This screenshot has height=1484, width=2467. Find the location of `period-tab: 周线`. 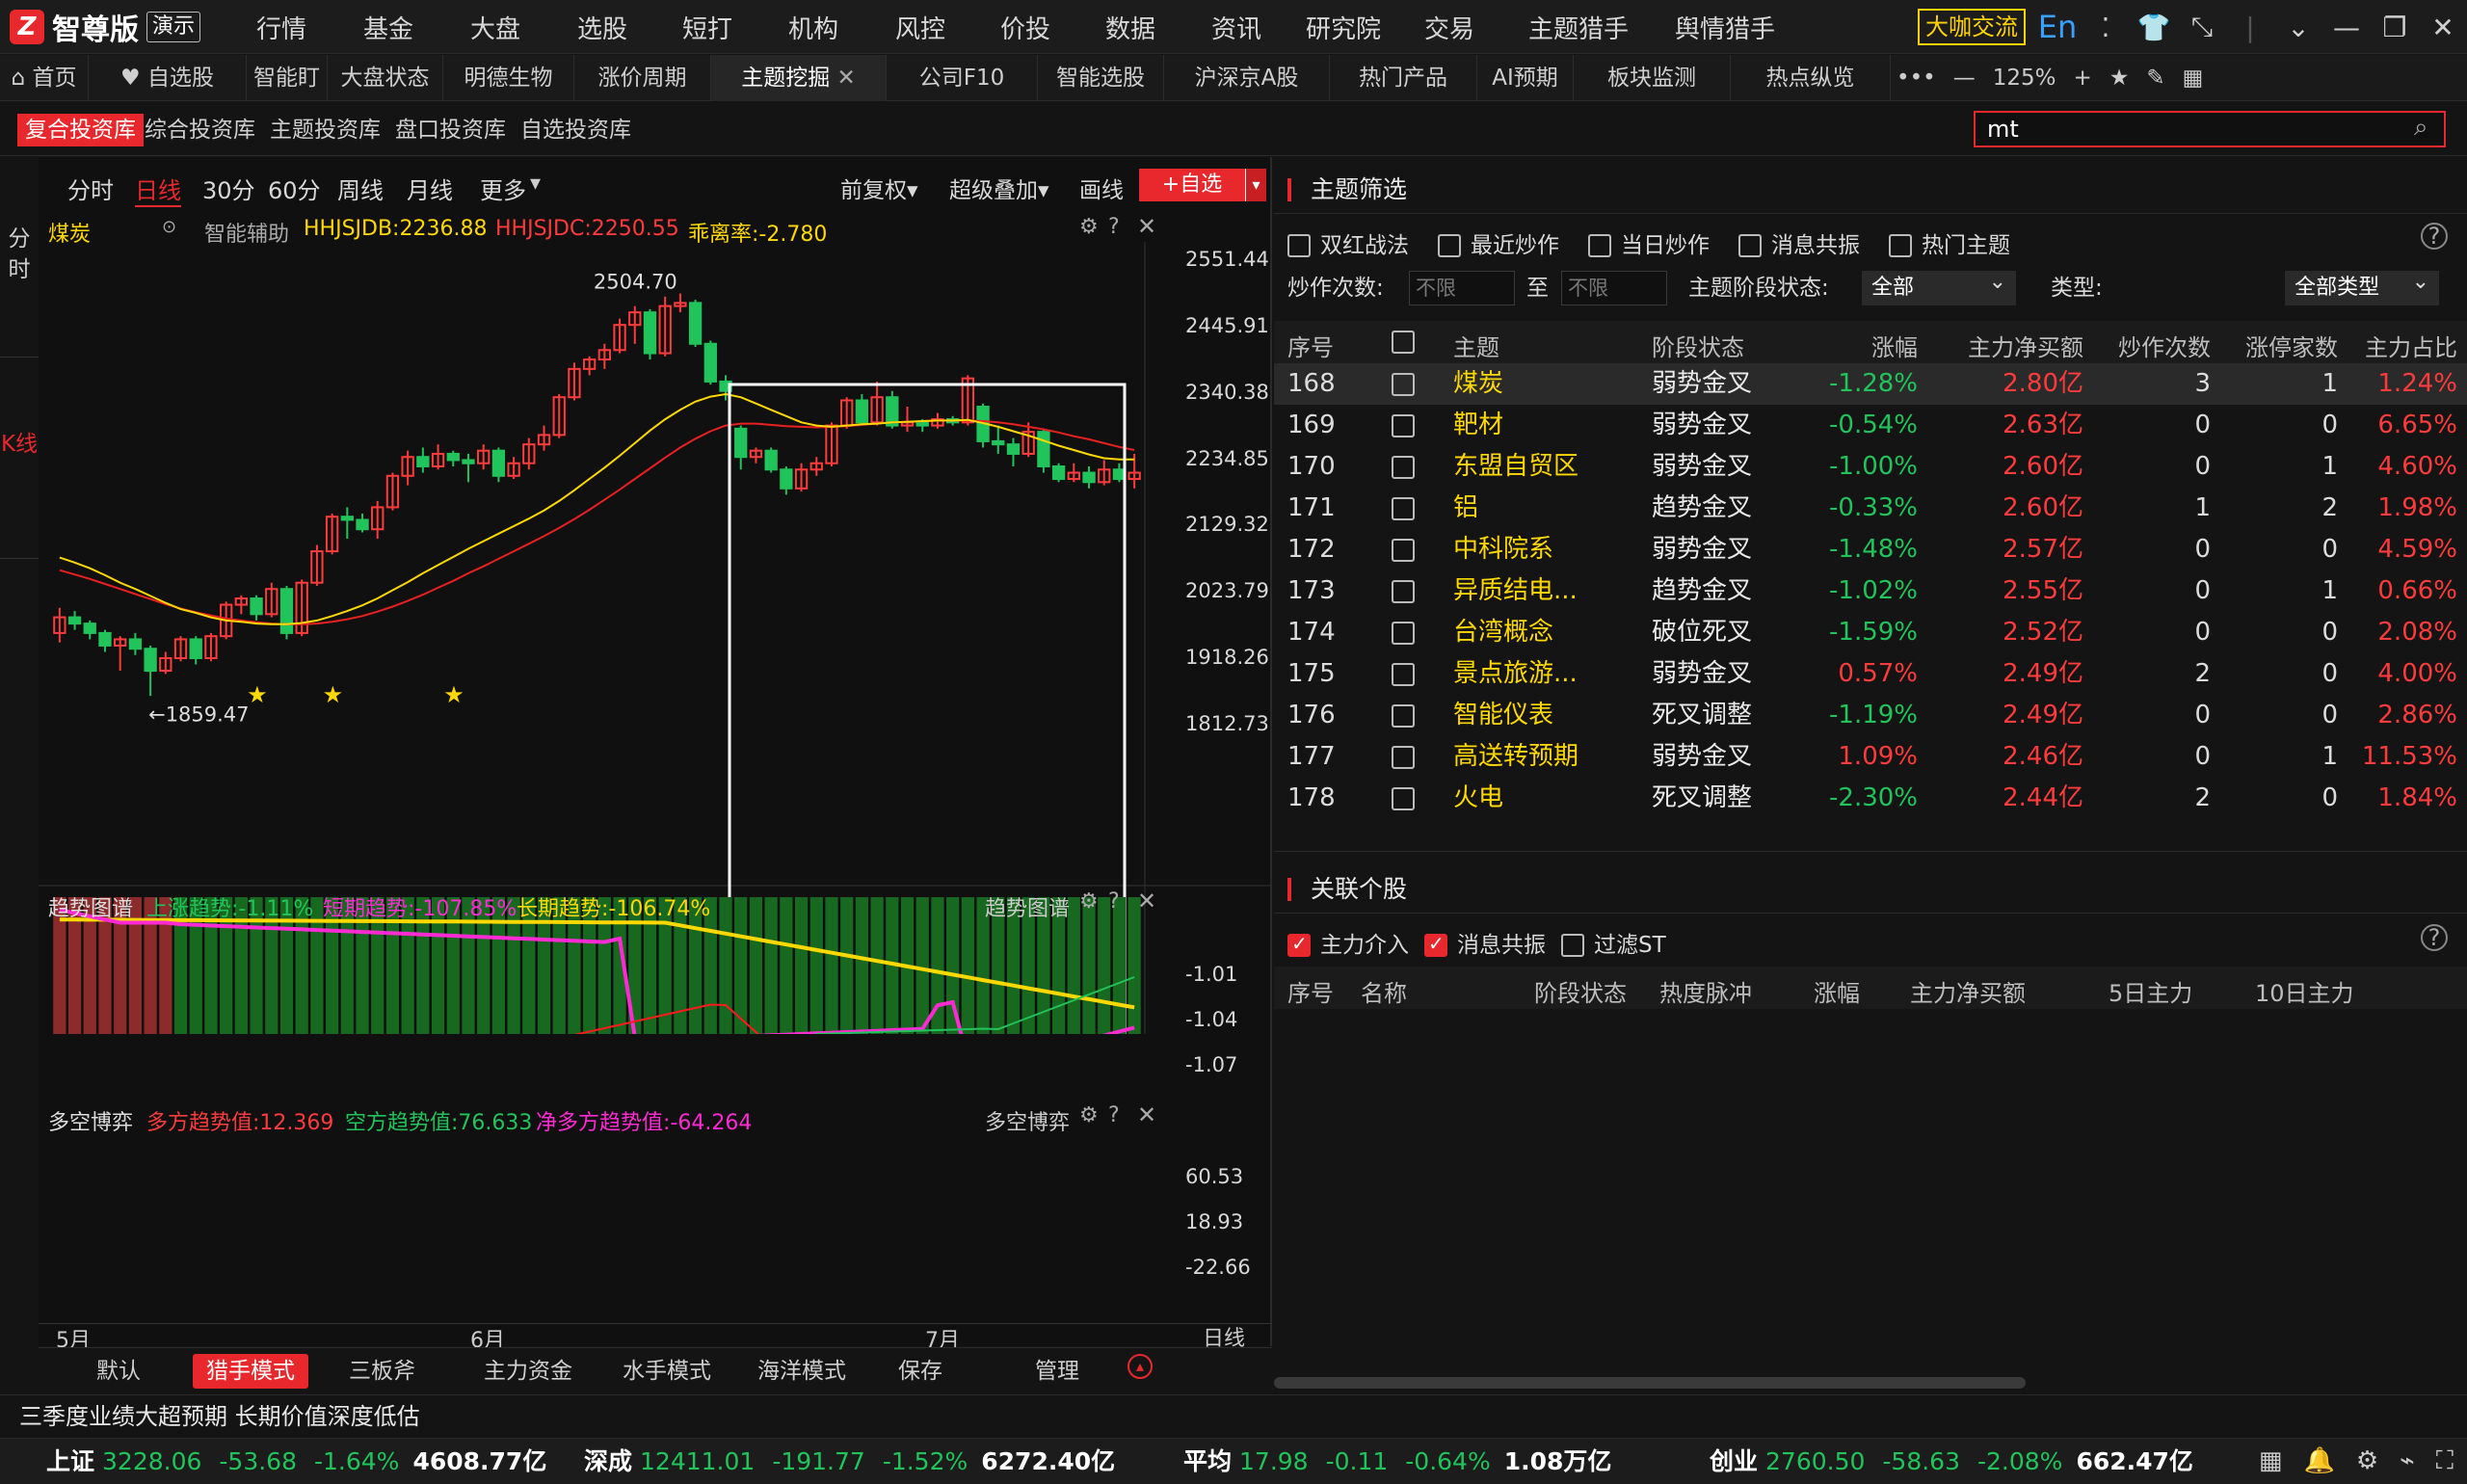

period-tab: 周线 is located at coordinates (360, 188).